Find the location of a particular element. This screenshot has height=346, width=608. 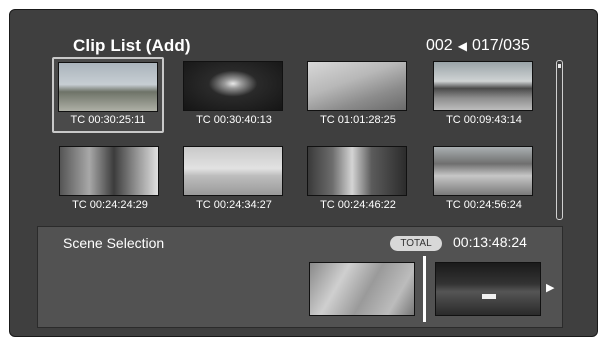

total-badge: TOTAL is located at coordinates (416, 243).